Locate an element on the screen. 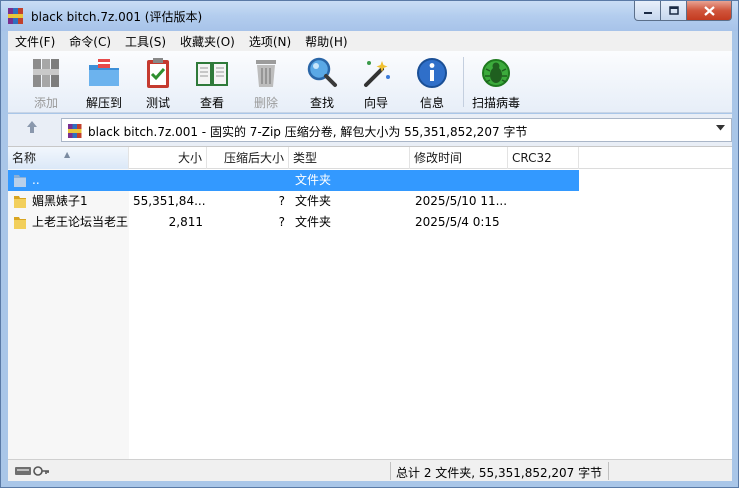 The width and height of the screenshot is (739, 488). info-label: 信息 is located at coordinates (431, 103).